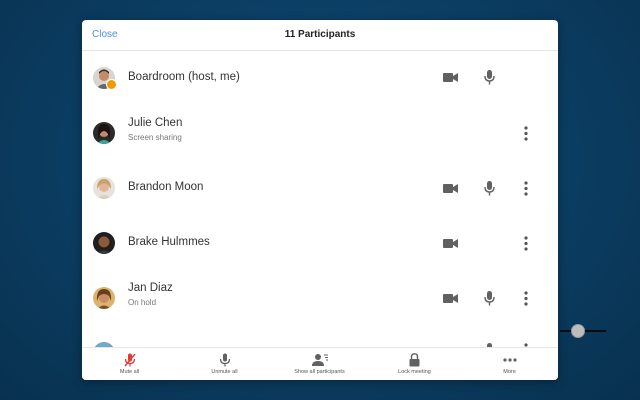 Image resolution: width=640 pixels, height=400 pixels. Describe the element at coordinates (166, 187) in the screenshot. I see `participant-name: Brandon Moon` at that location.